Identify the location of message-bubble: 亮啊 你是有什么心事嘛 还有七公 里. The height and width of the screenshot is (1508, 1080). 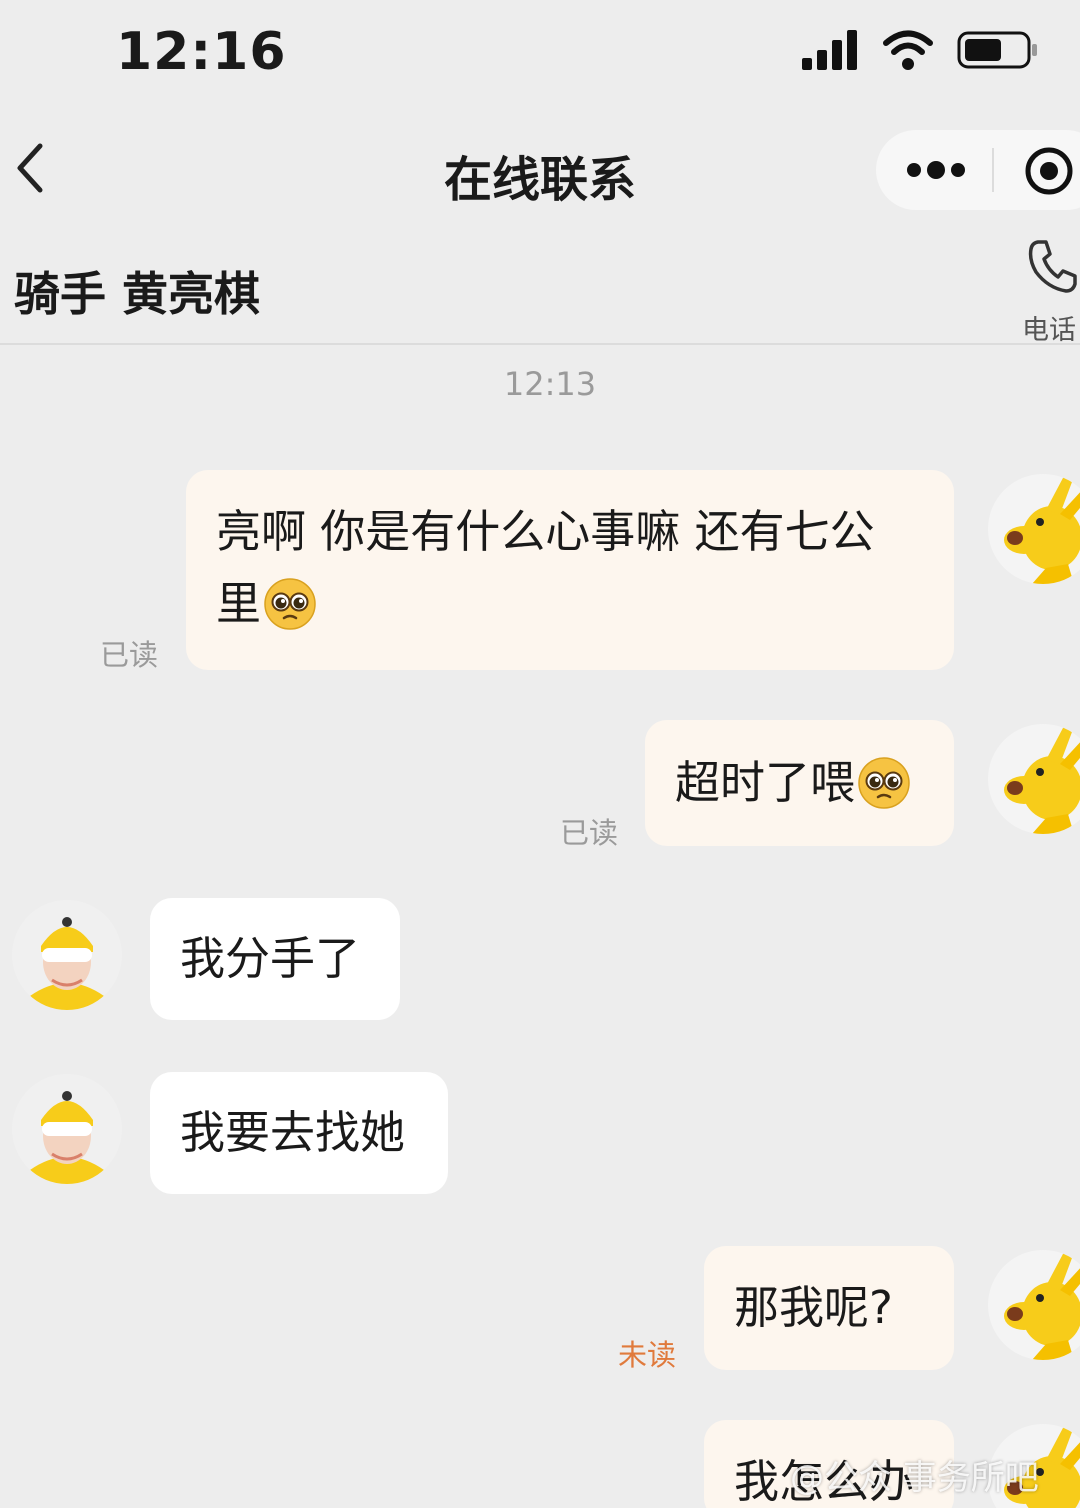
(570, 570).